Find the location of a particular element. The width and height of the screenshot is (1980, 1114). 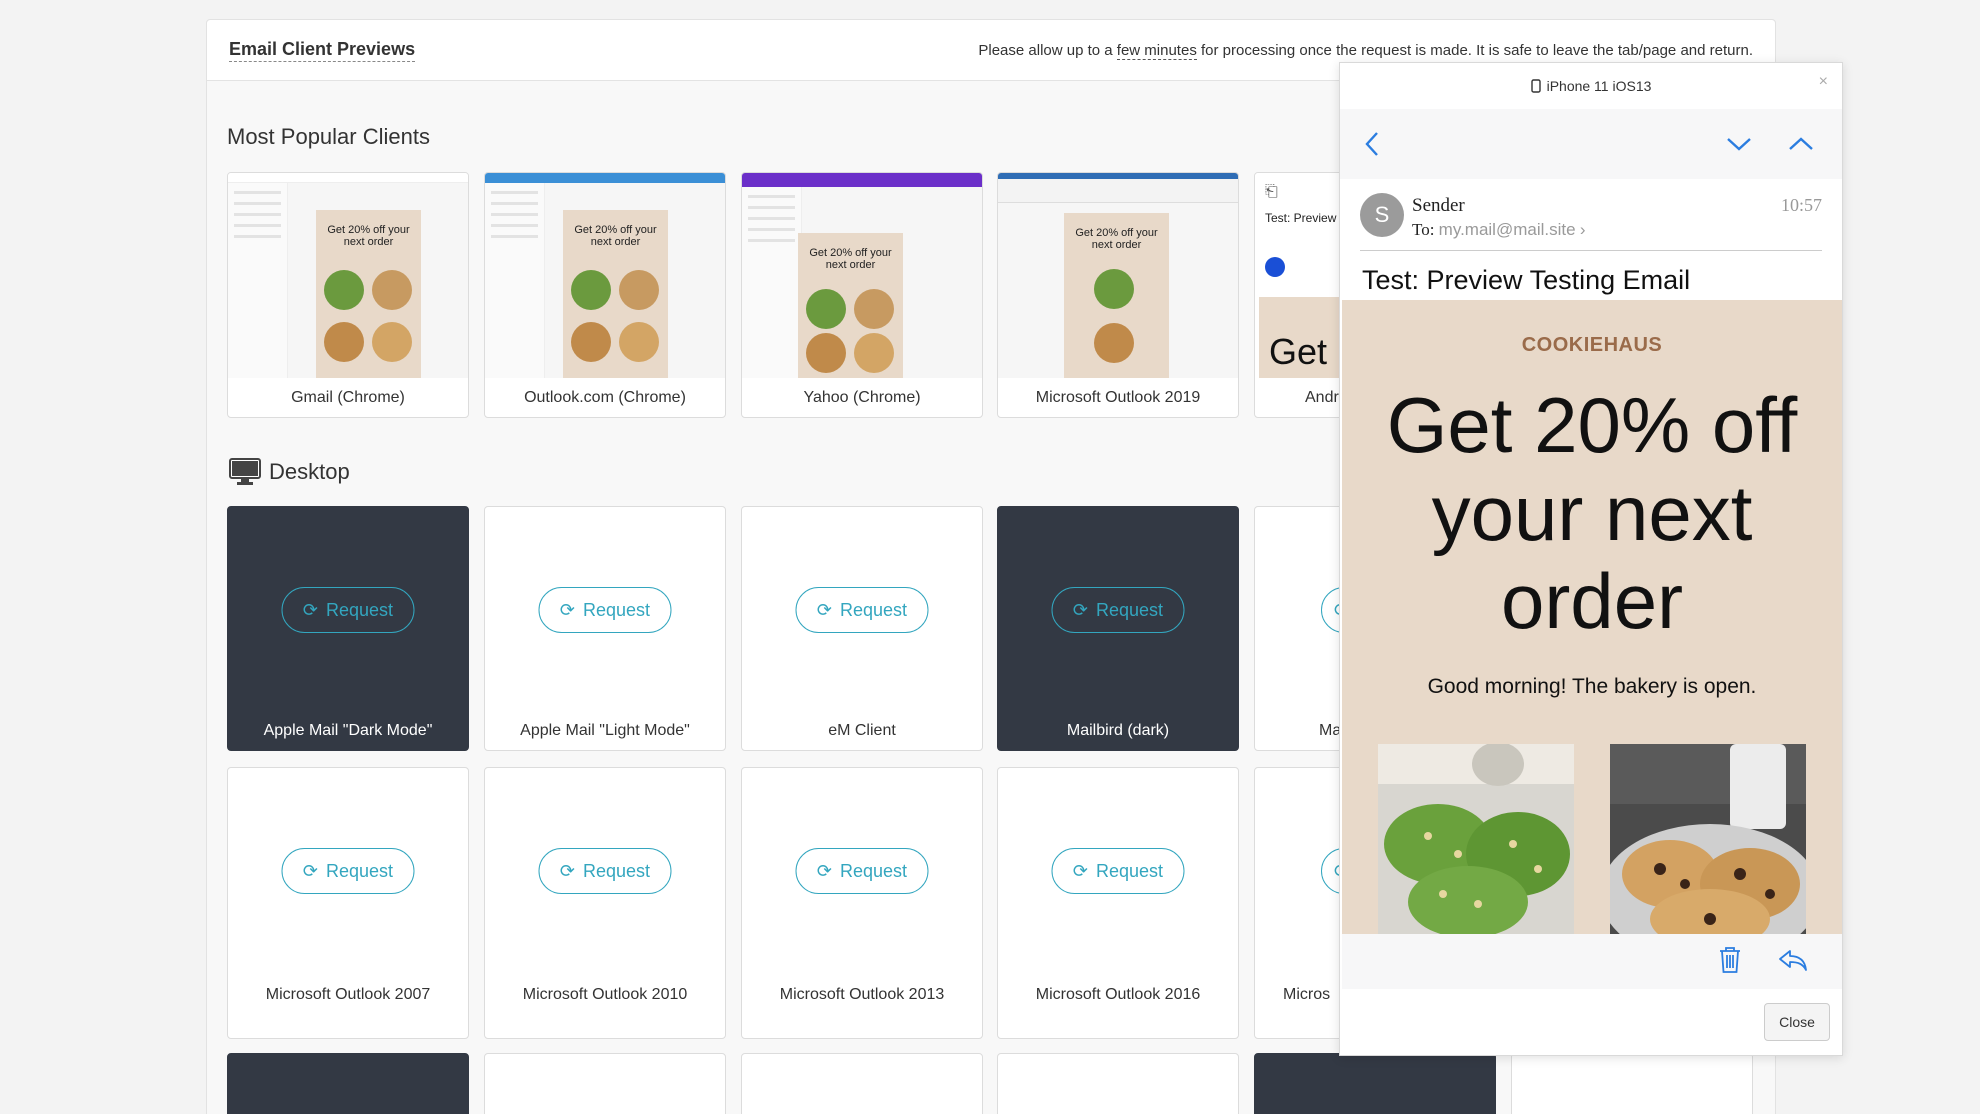

client-card-mailbird-dark: ⟳ Request Mailbird (dark) is located at coordinates (1118, 628).